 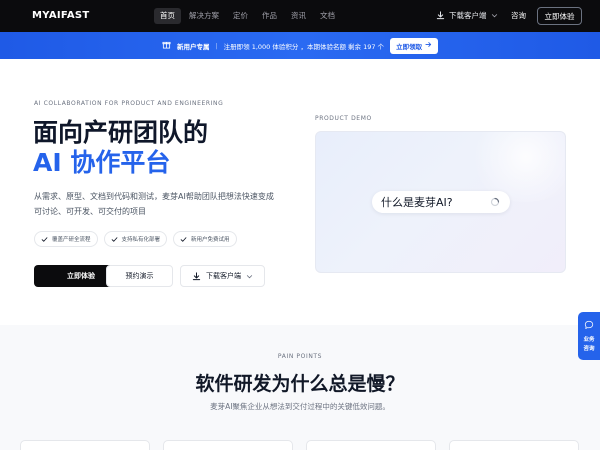 I want to click on nav-download-label: 下载客户端, so click(x=468, y=15).